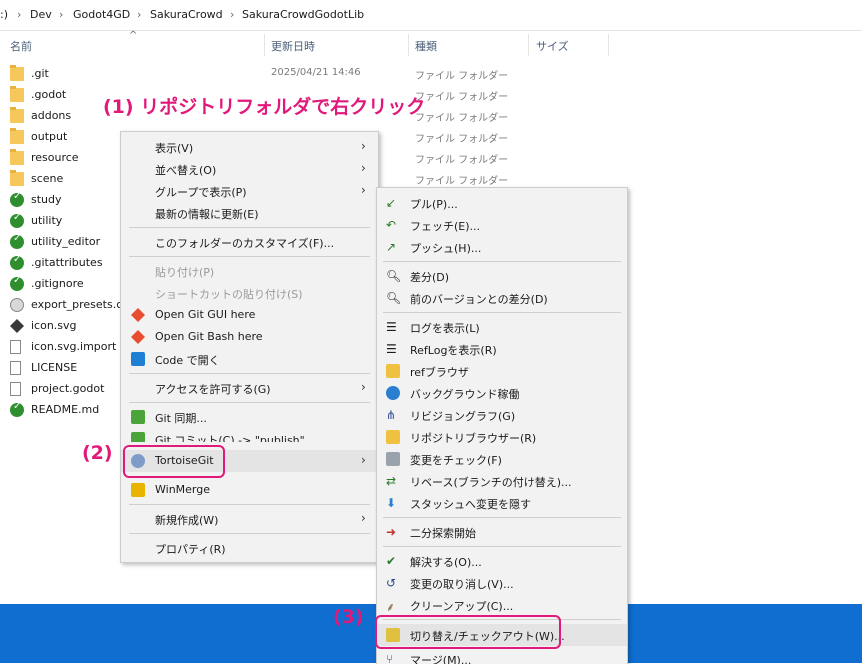  Describe the element at coordinates (185, 272) in the screenshot. I see `menu-item-paste: 貼り付け(P)` at that location.